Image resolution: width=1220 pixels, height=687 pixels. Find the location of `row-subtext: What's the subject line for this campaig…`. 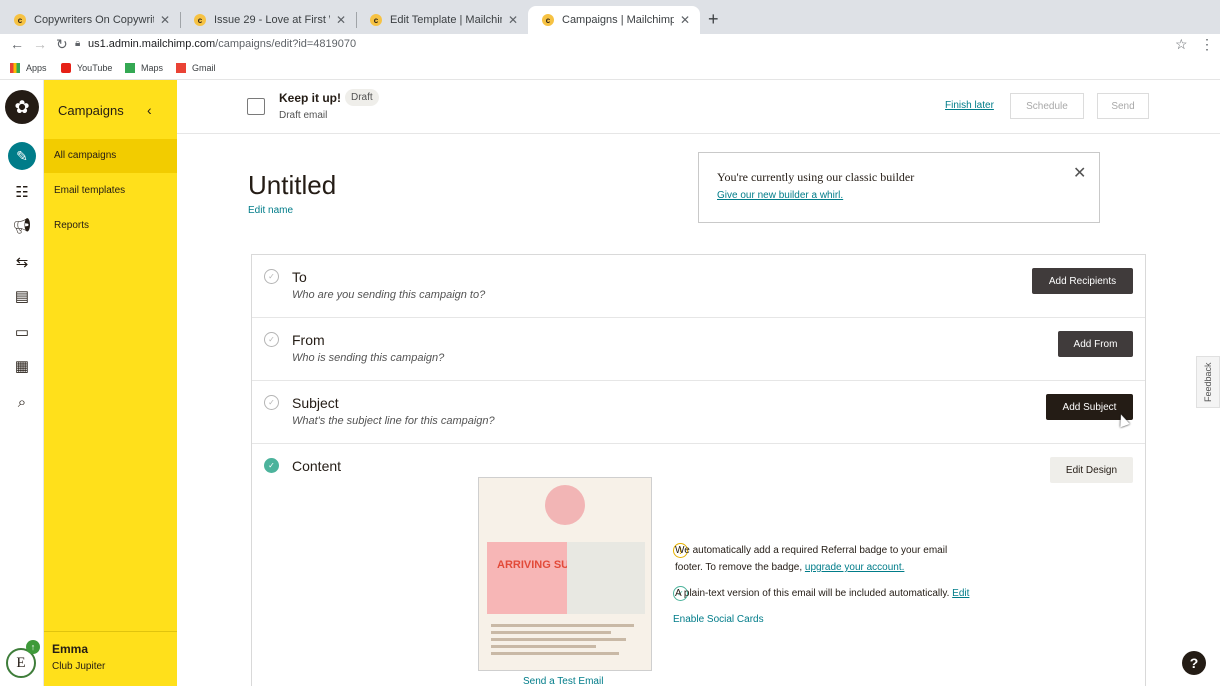

row-subtext: What's the subject line for this campaig… is located at coordinates (393, 421).